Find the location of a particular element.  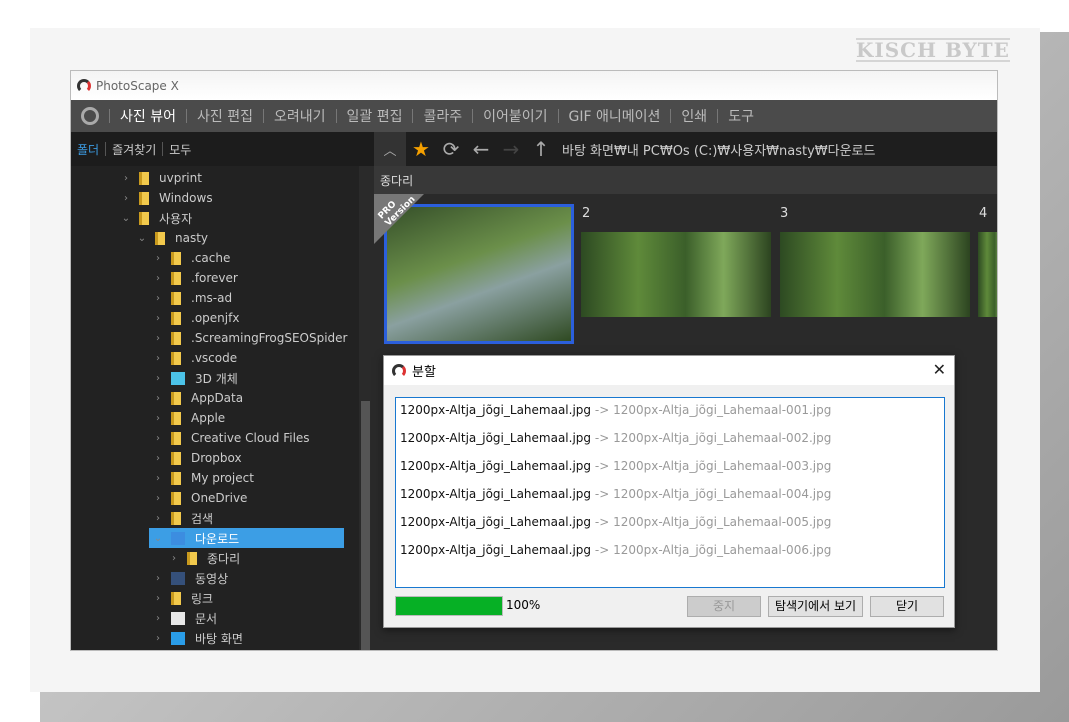

tree-item: › .openjfx is located at coordinates (215, 318).